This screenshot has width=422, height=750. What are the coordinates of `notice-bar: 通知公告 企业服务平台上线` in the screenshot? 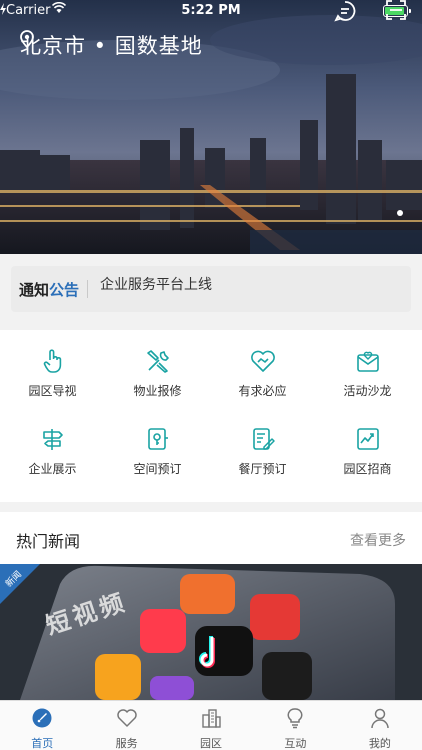 It's located at (211, 289).